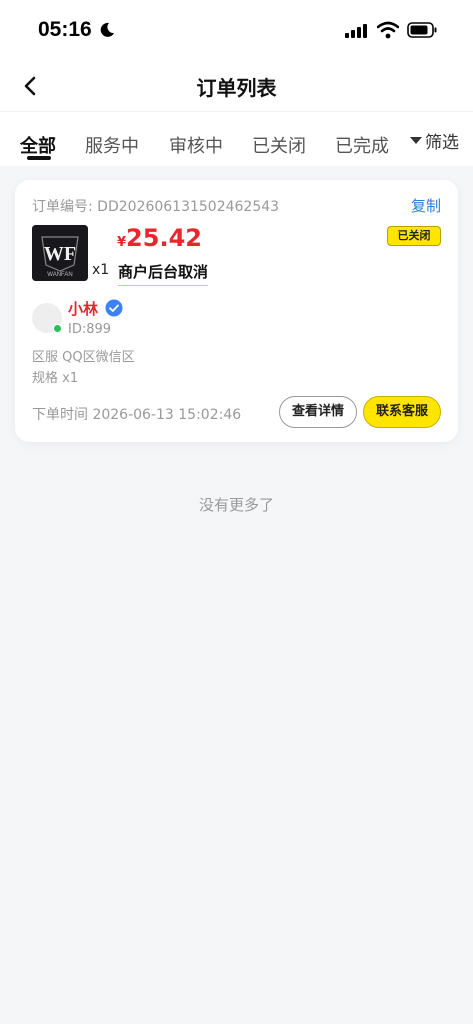  What do you see at coordinates (57, 328) in the screenshot?
I see `online-status-dot` at bounding box center [57, 328].